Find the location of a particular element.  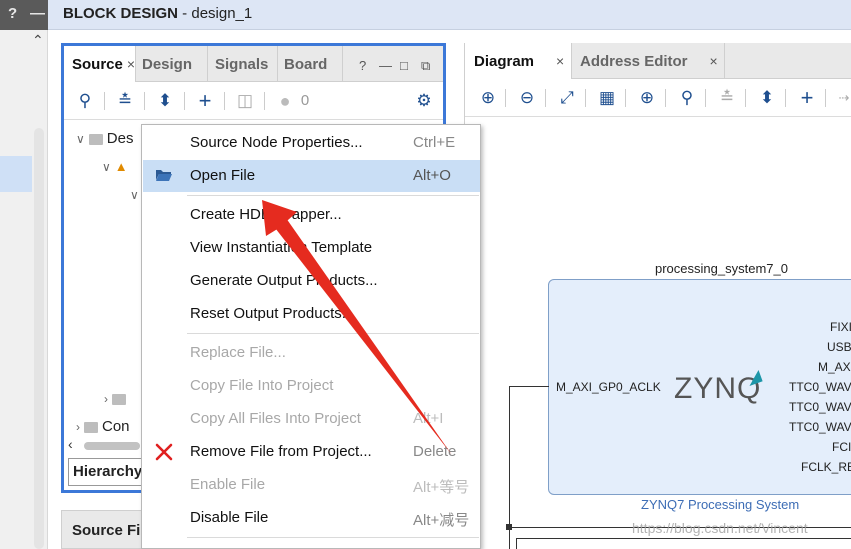

tree-item-design-sources: ∨ Des is located at coordinates (104, 138).